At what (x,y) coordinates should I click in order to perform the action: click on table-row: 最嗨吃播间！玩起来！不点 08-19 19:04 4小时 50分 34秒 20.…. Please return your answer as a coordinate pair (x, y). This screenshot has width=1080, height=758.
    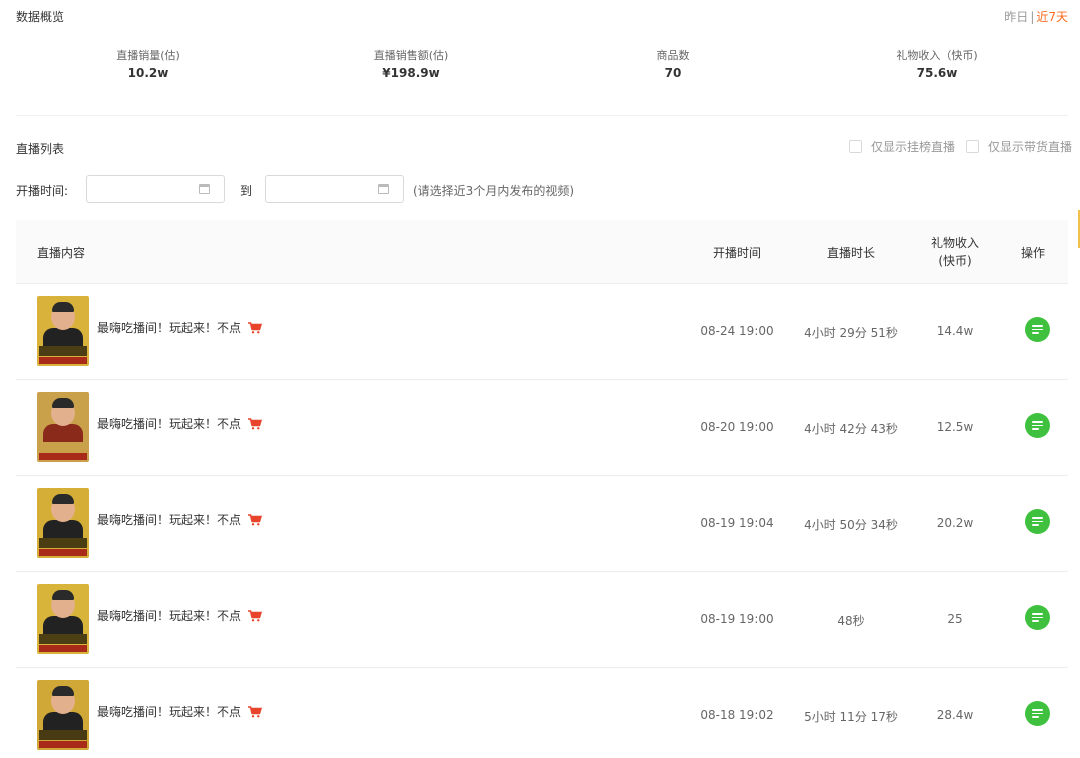
    Looking at the image, I should click on (542, 524).